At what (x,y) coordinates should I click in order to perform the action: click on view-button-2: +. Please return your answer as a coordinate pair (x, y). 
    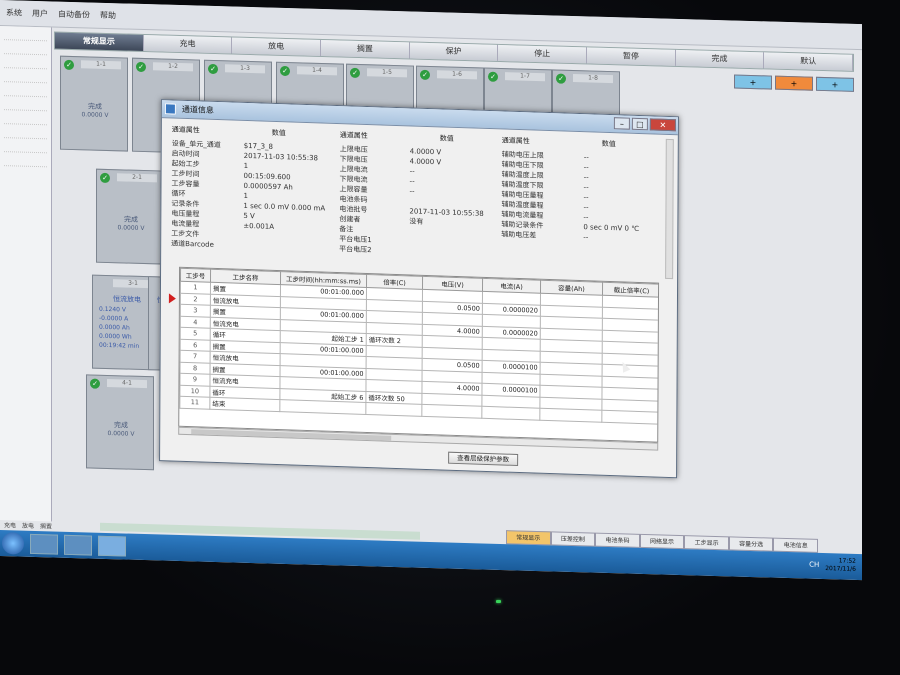
    Looking at the image, I should click on (794, 83).